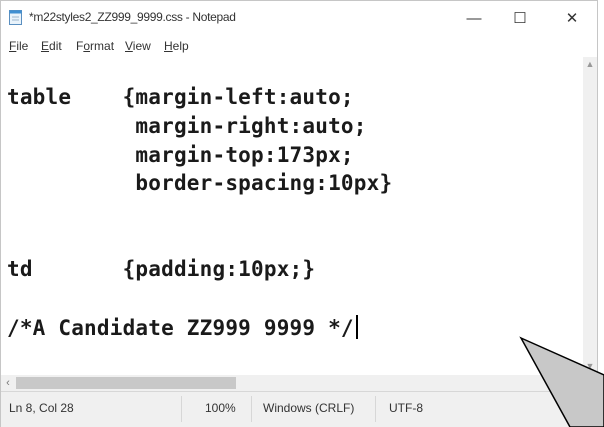  I want to click on status-bar: Ln 8, Col 28 100% Windows (CRLF) UTF-8, so click(299, 409).